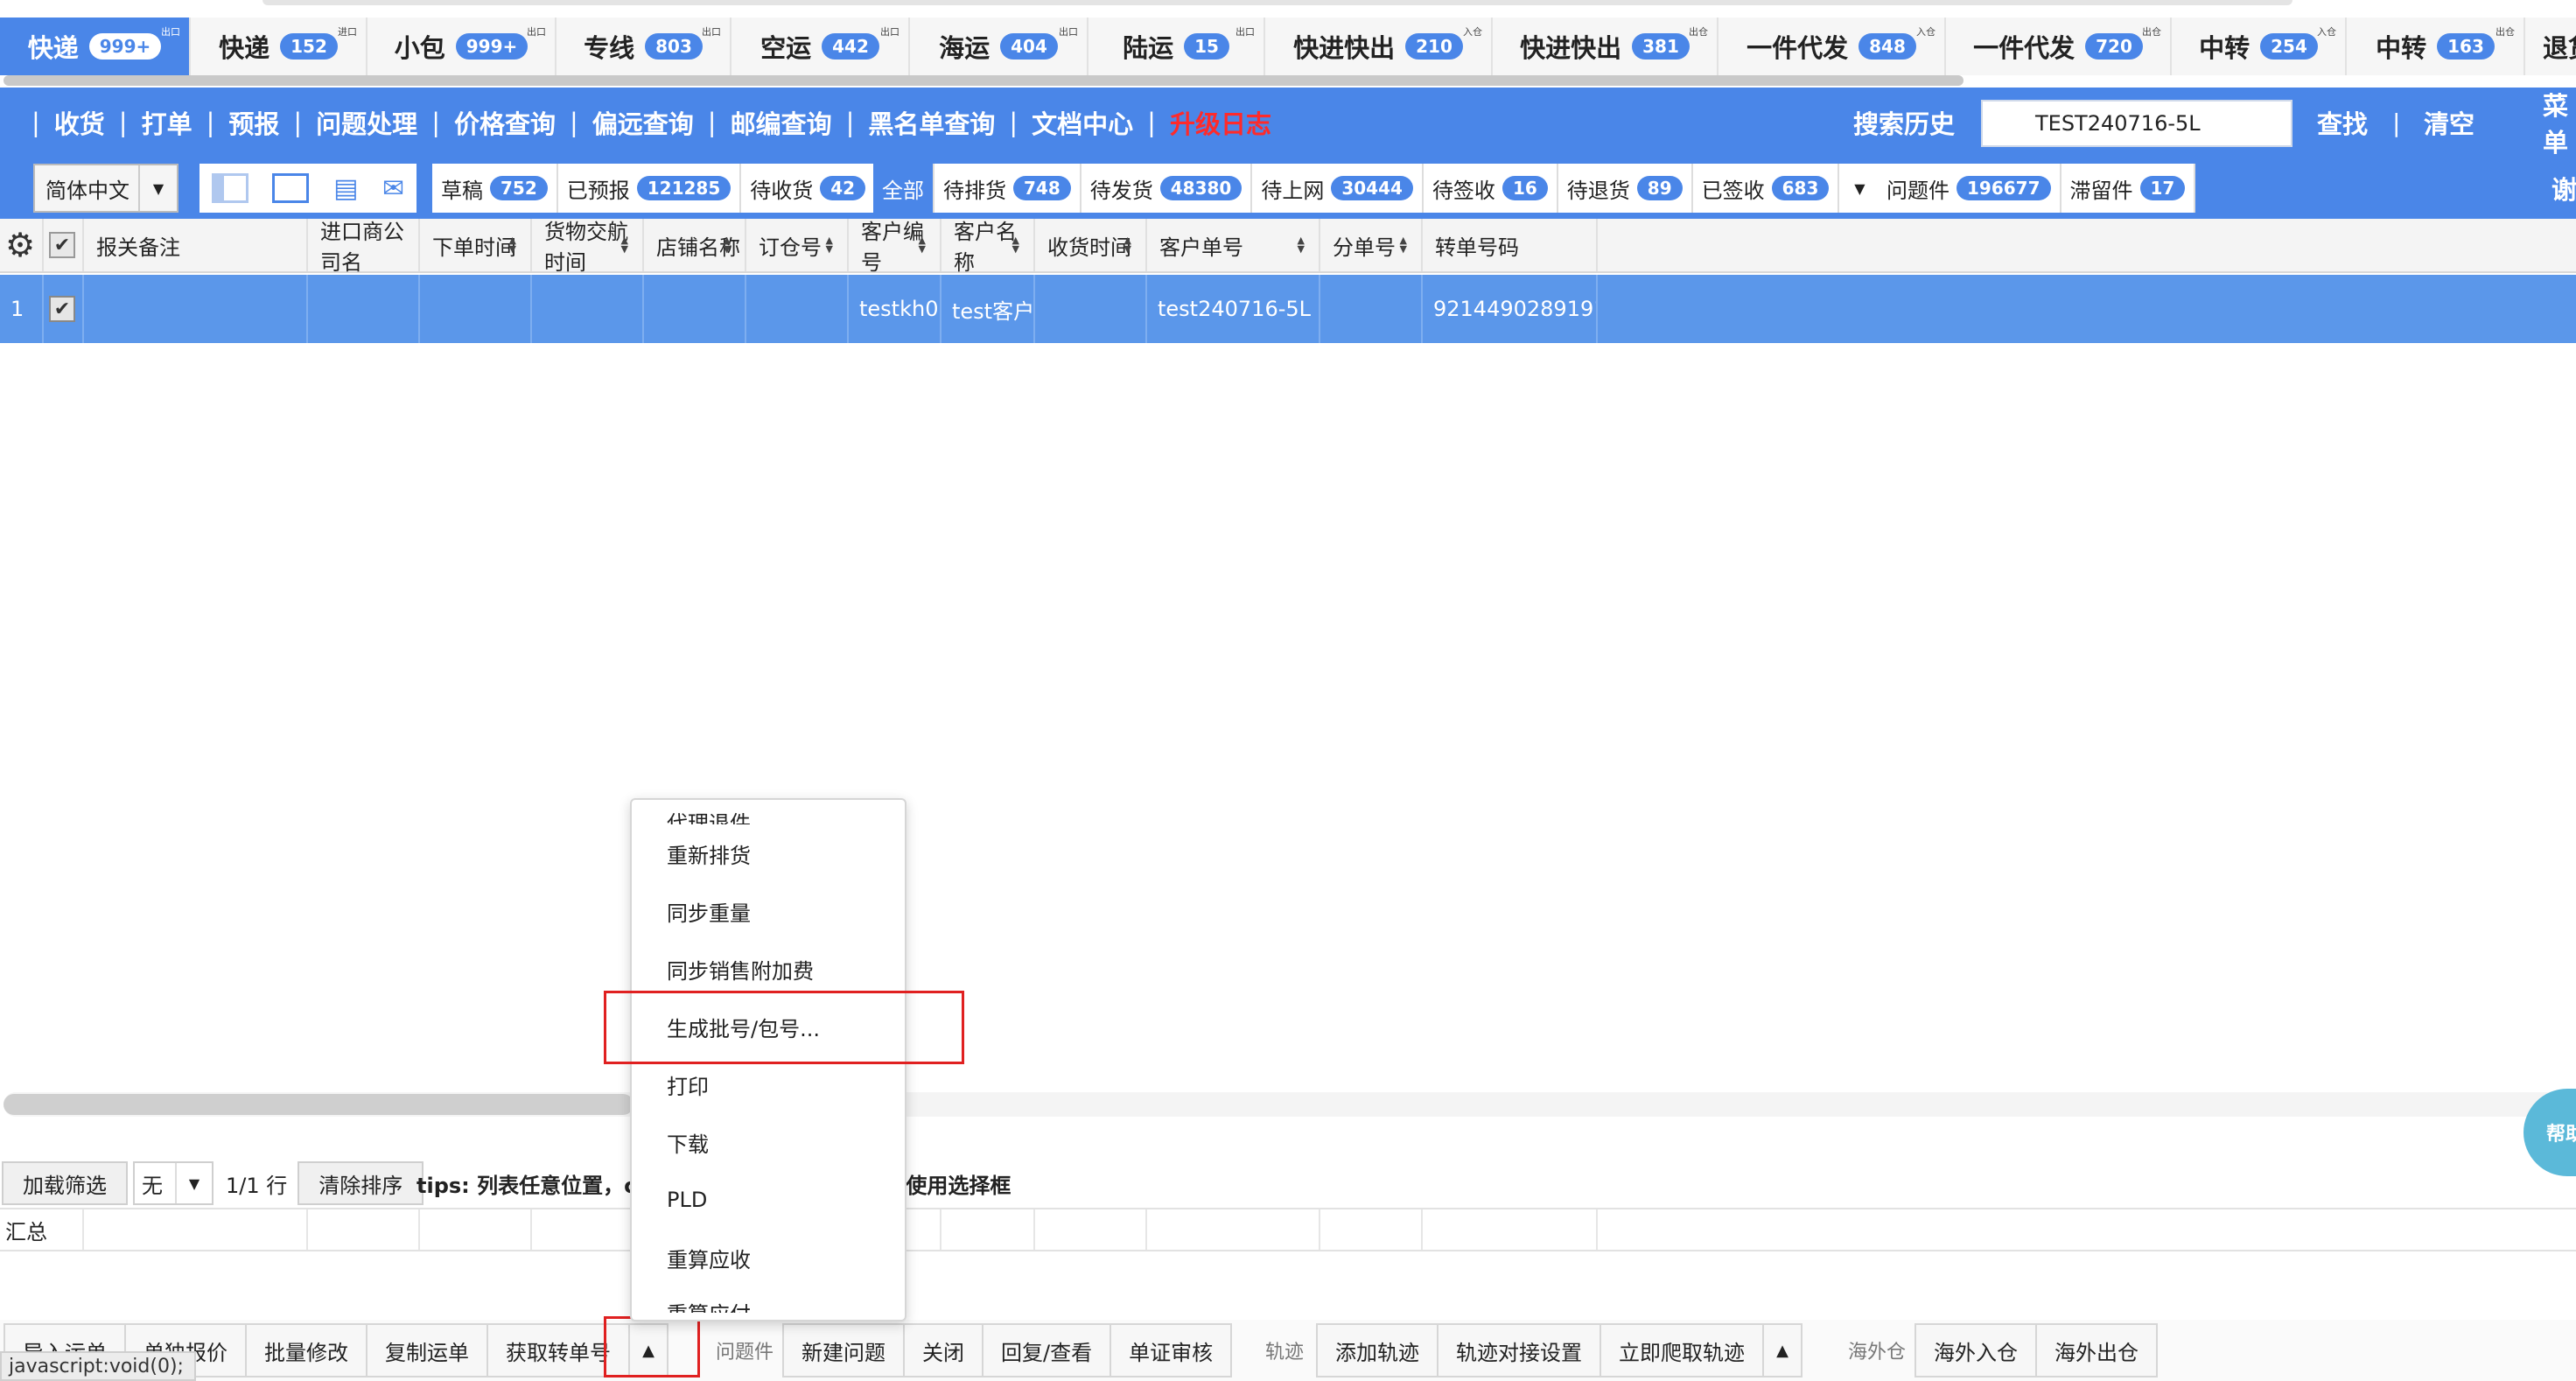 This screenshot has width=2576, height=1381. What do you see at coordinates (291, 188) in the screenshot?
I see `full-view-icon` at bounding box center [291, 188].